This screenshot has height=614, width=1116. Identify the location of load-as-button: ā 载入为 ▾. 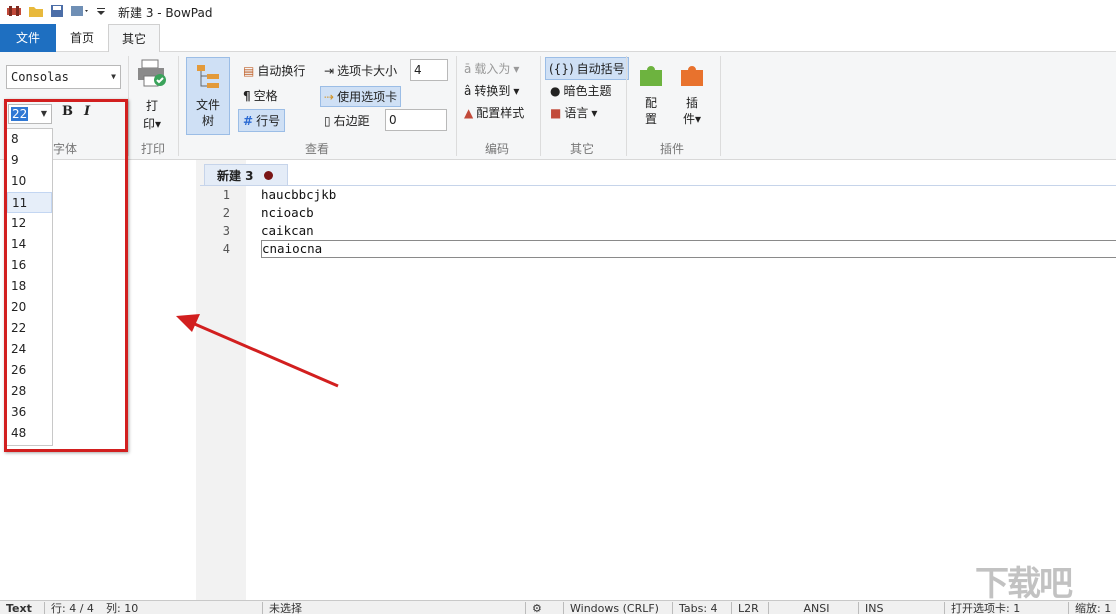
(491, 68).